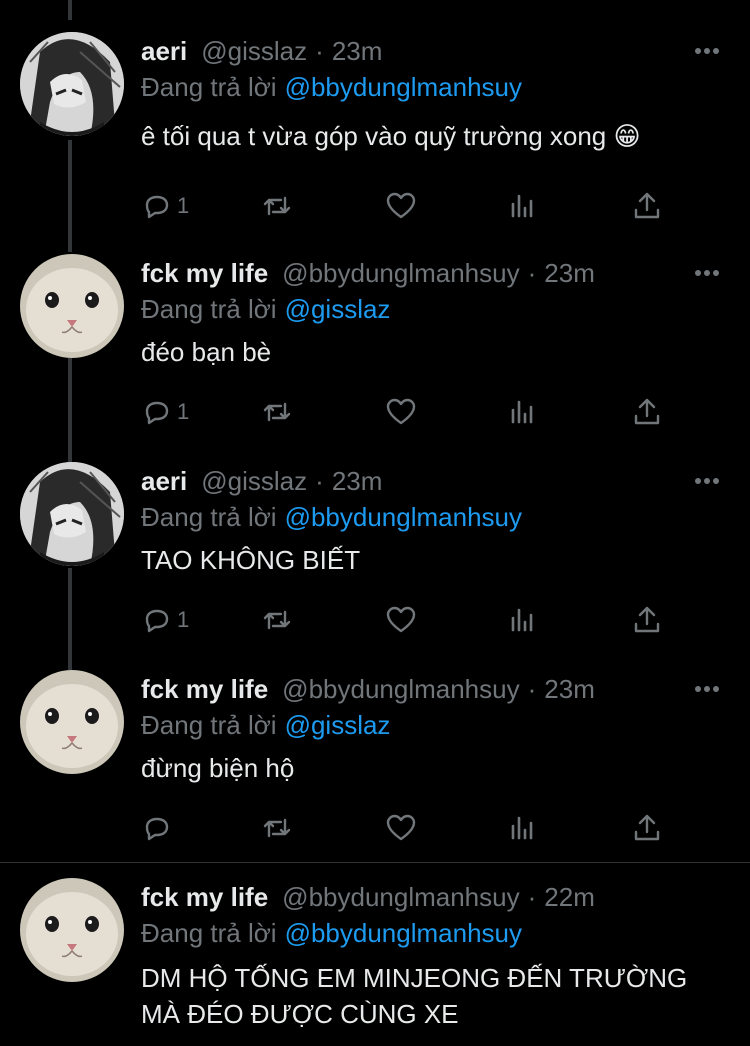 The height and width of the screenshot is (1046, 750). What do you see at coordinates (251, 560) in the screenshot?
I see `tweet-text: TAO KHÔNG BIẾT` at bounding box center [251, 560].